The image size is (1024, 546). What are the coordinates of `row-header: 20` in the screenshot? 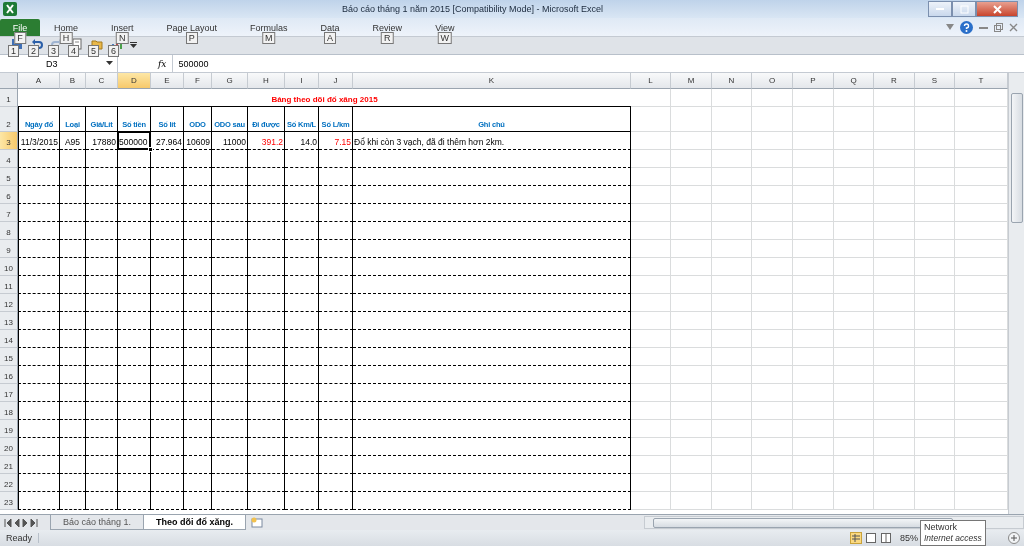 It's located at (9, 447).